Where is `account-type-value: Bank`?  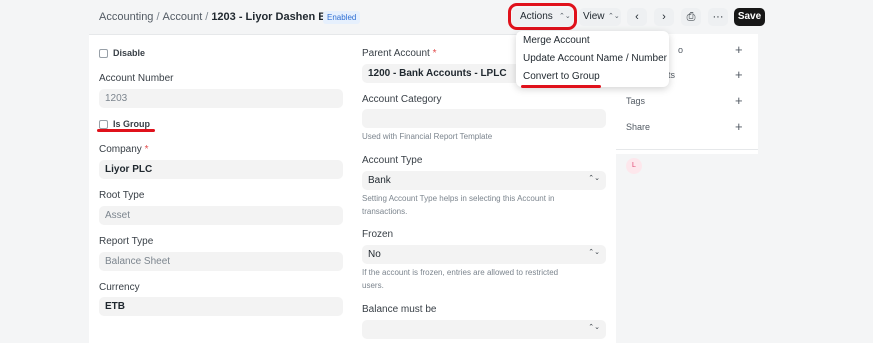 account-type-value: Bank is located at coordinates (379, 180).